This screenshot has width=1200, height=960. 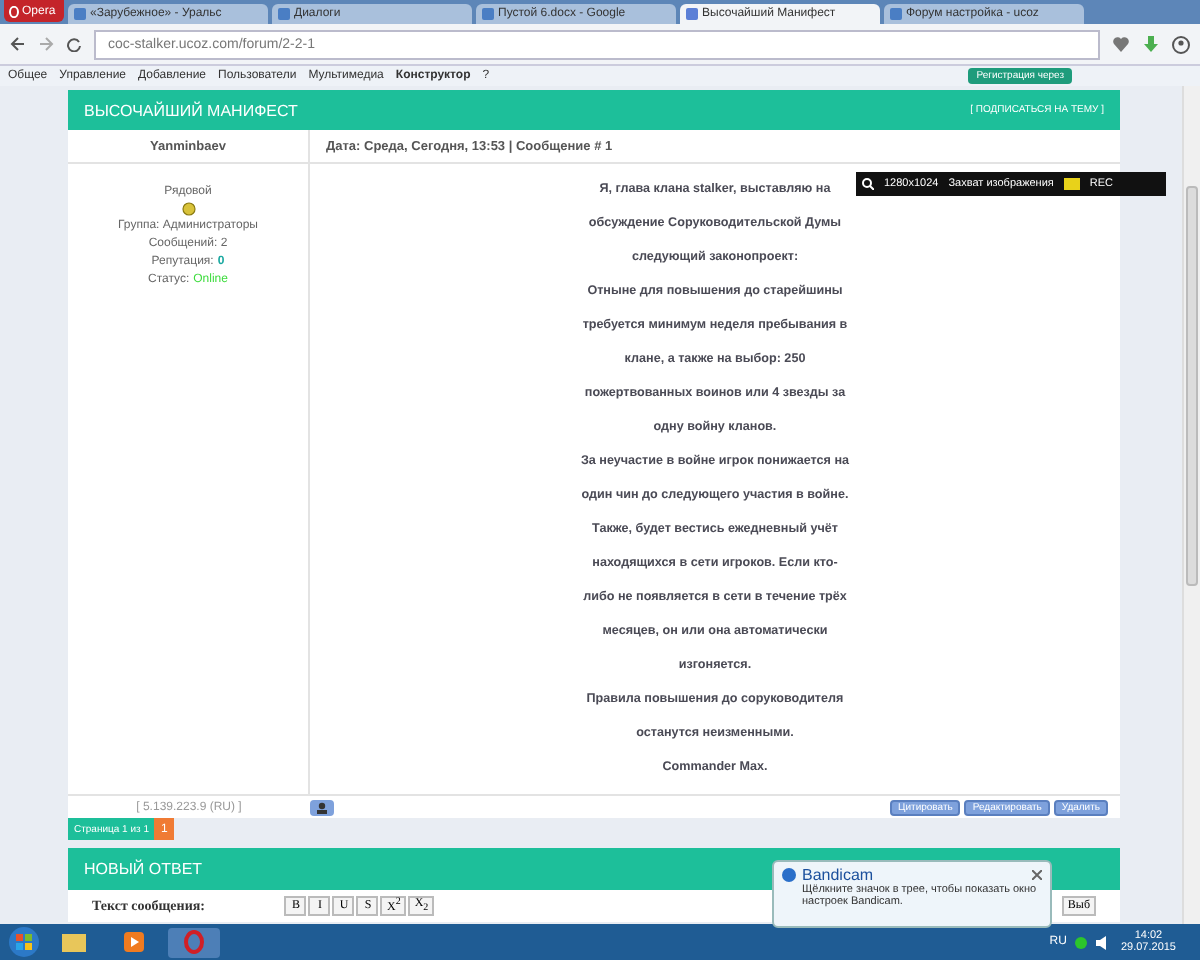 I want to click on reload-icon, so click(x=74, y=44).